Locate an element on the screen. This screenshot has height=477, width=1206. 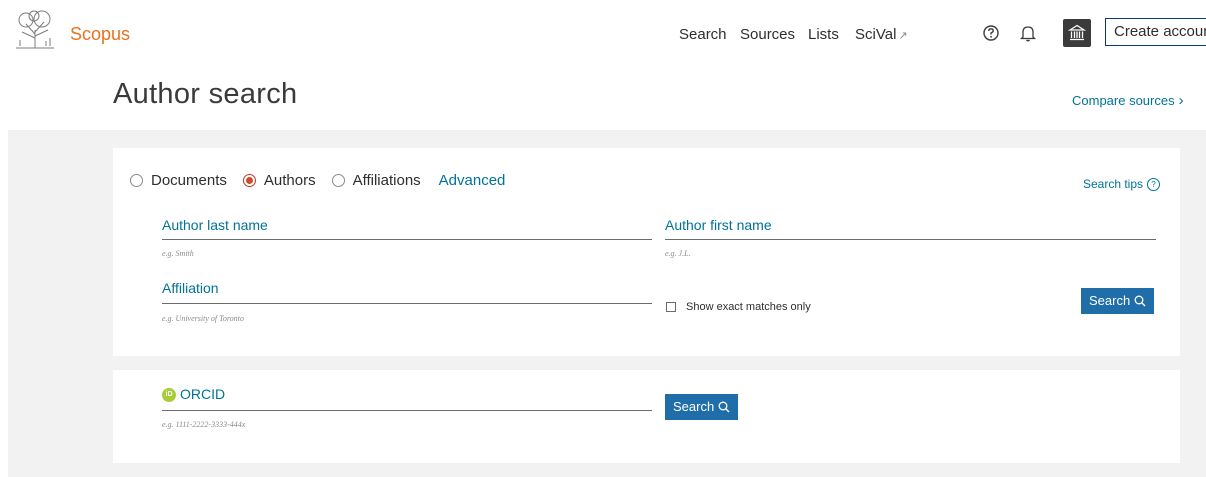
search-tips-link: Search tips ? is located at coordinates (1121, 184).